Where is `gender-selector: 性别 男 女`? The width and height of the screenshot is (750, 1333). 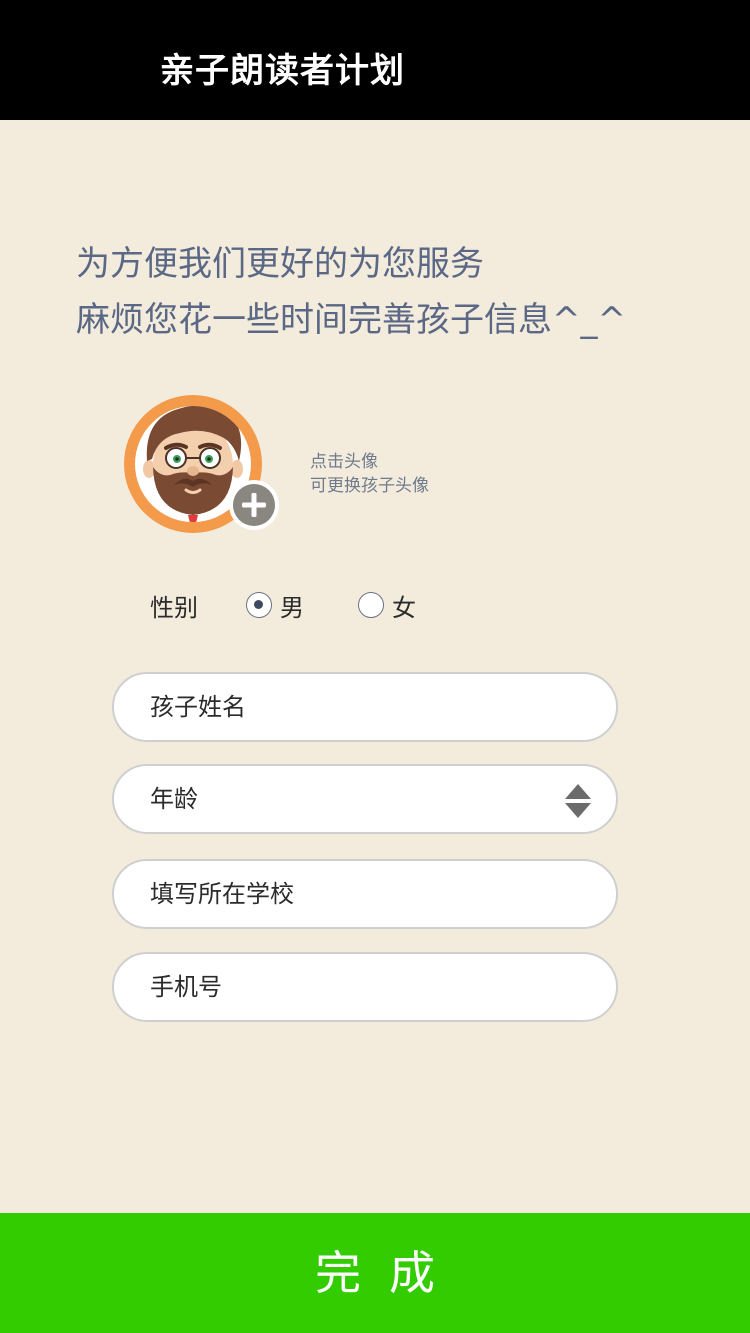
gender-selector: 性别 男 女 is located at coordinates (360, 608).